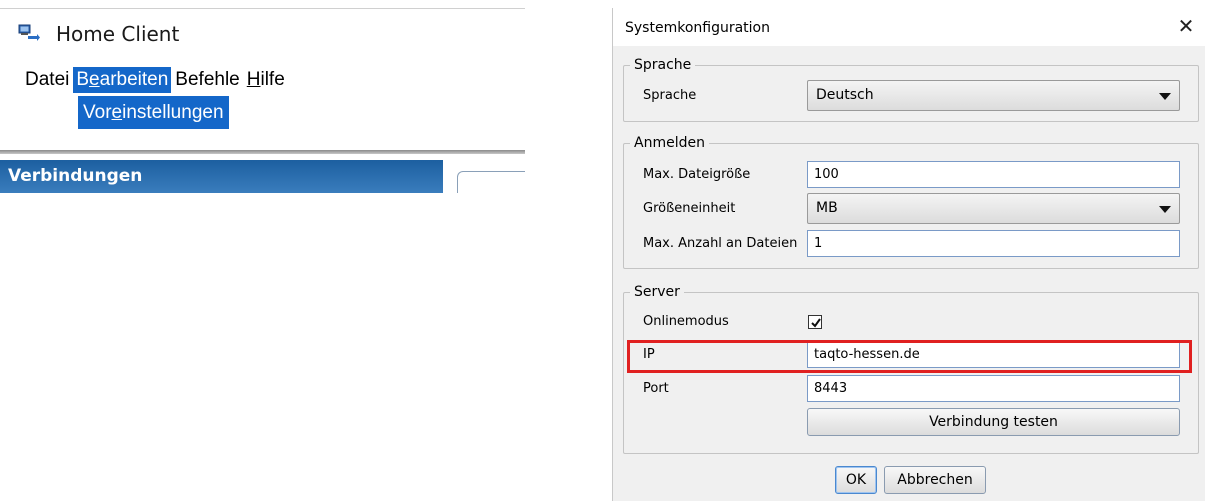 Image resolution: width=1205 pixels, height=501 pixels. I want to click on cancel-button: Abbrechen, so click(935, 480).